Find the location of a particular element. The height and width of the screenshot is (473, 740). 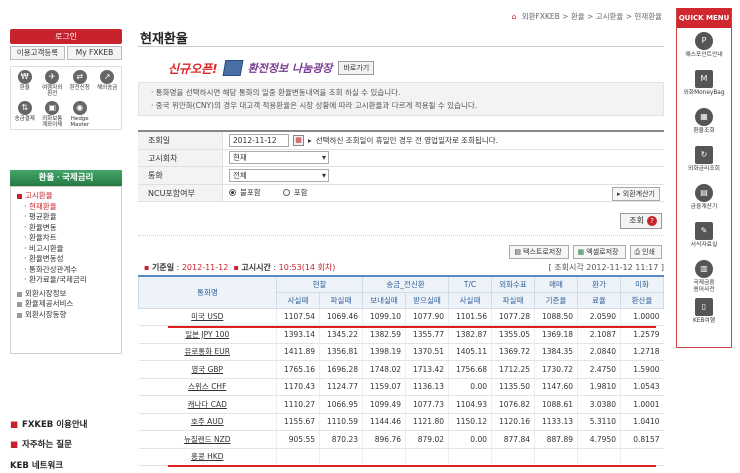

banner-name: 환전정보 나눔광장 is located at coordinates (290, 68).